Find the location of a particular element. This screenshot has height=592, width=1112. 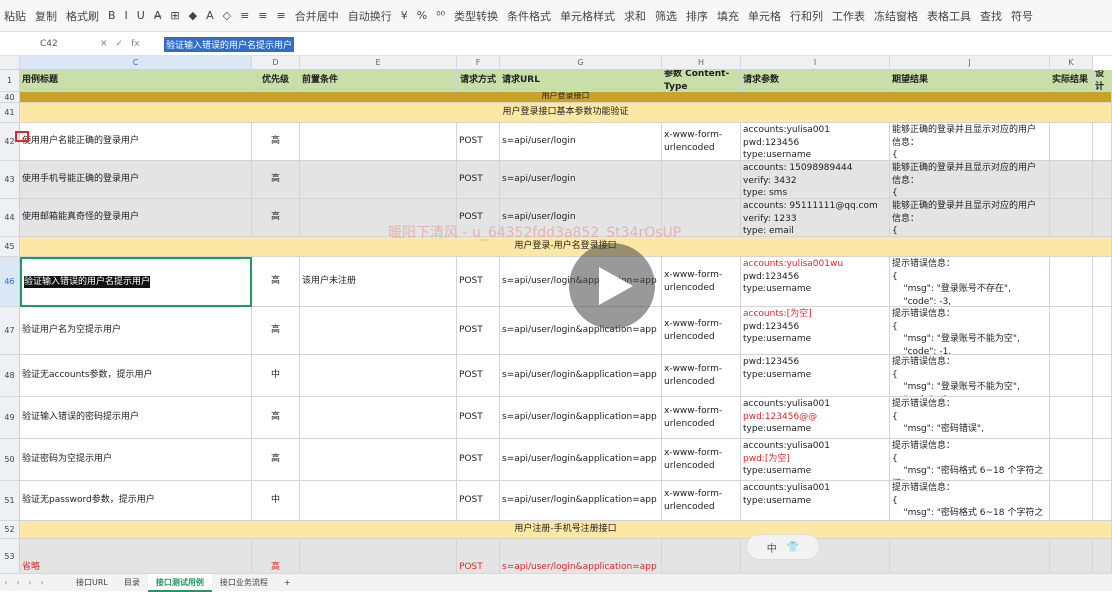

params-cell: accounts:yulisa001 type:username is located at coordinates (815, 501).